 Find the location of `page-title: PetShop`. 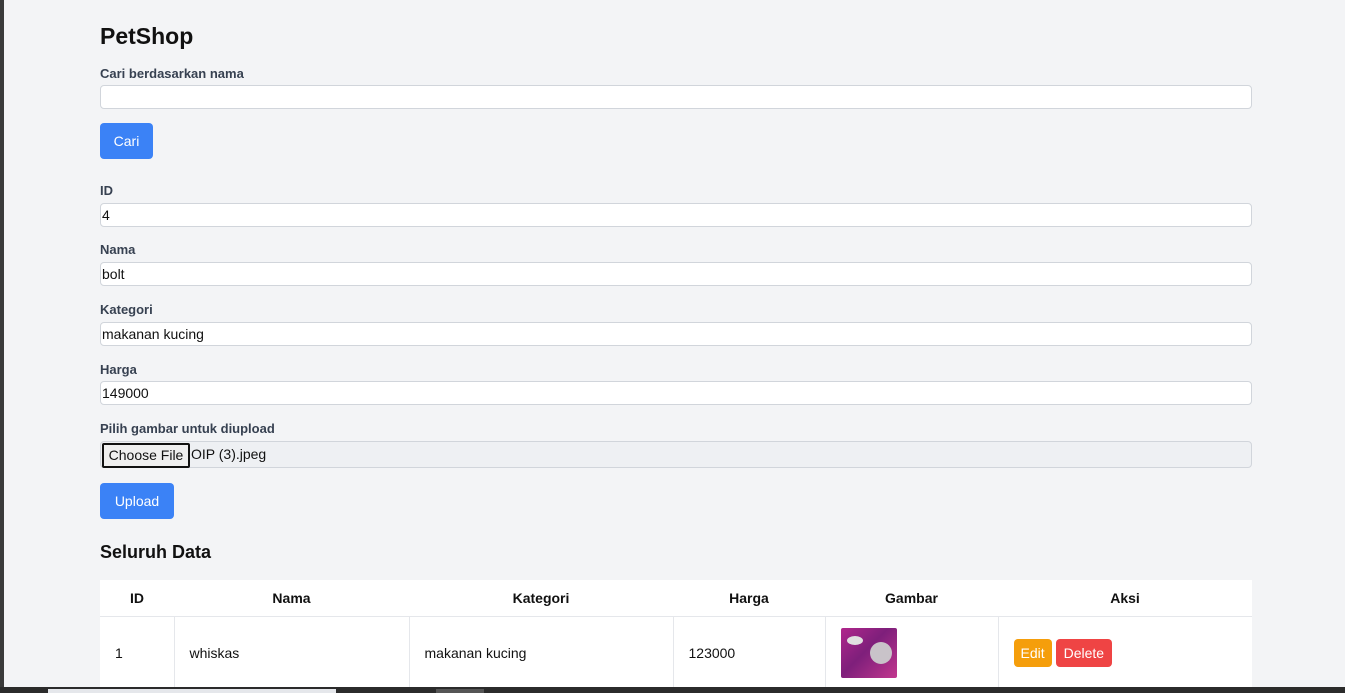

page-title: PetShop is located at coordinates (147, 36).